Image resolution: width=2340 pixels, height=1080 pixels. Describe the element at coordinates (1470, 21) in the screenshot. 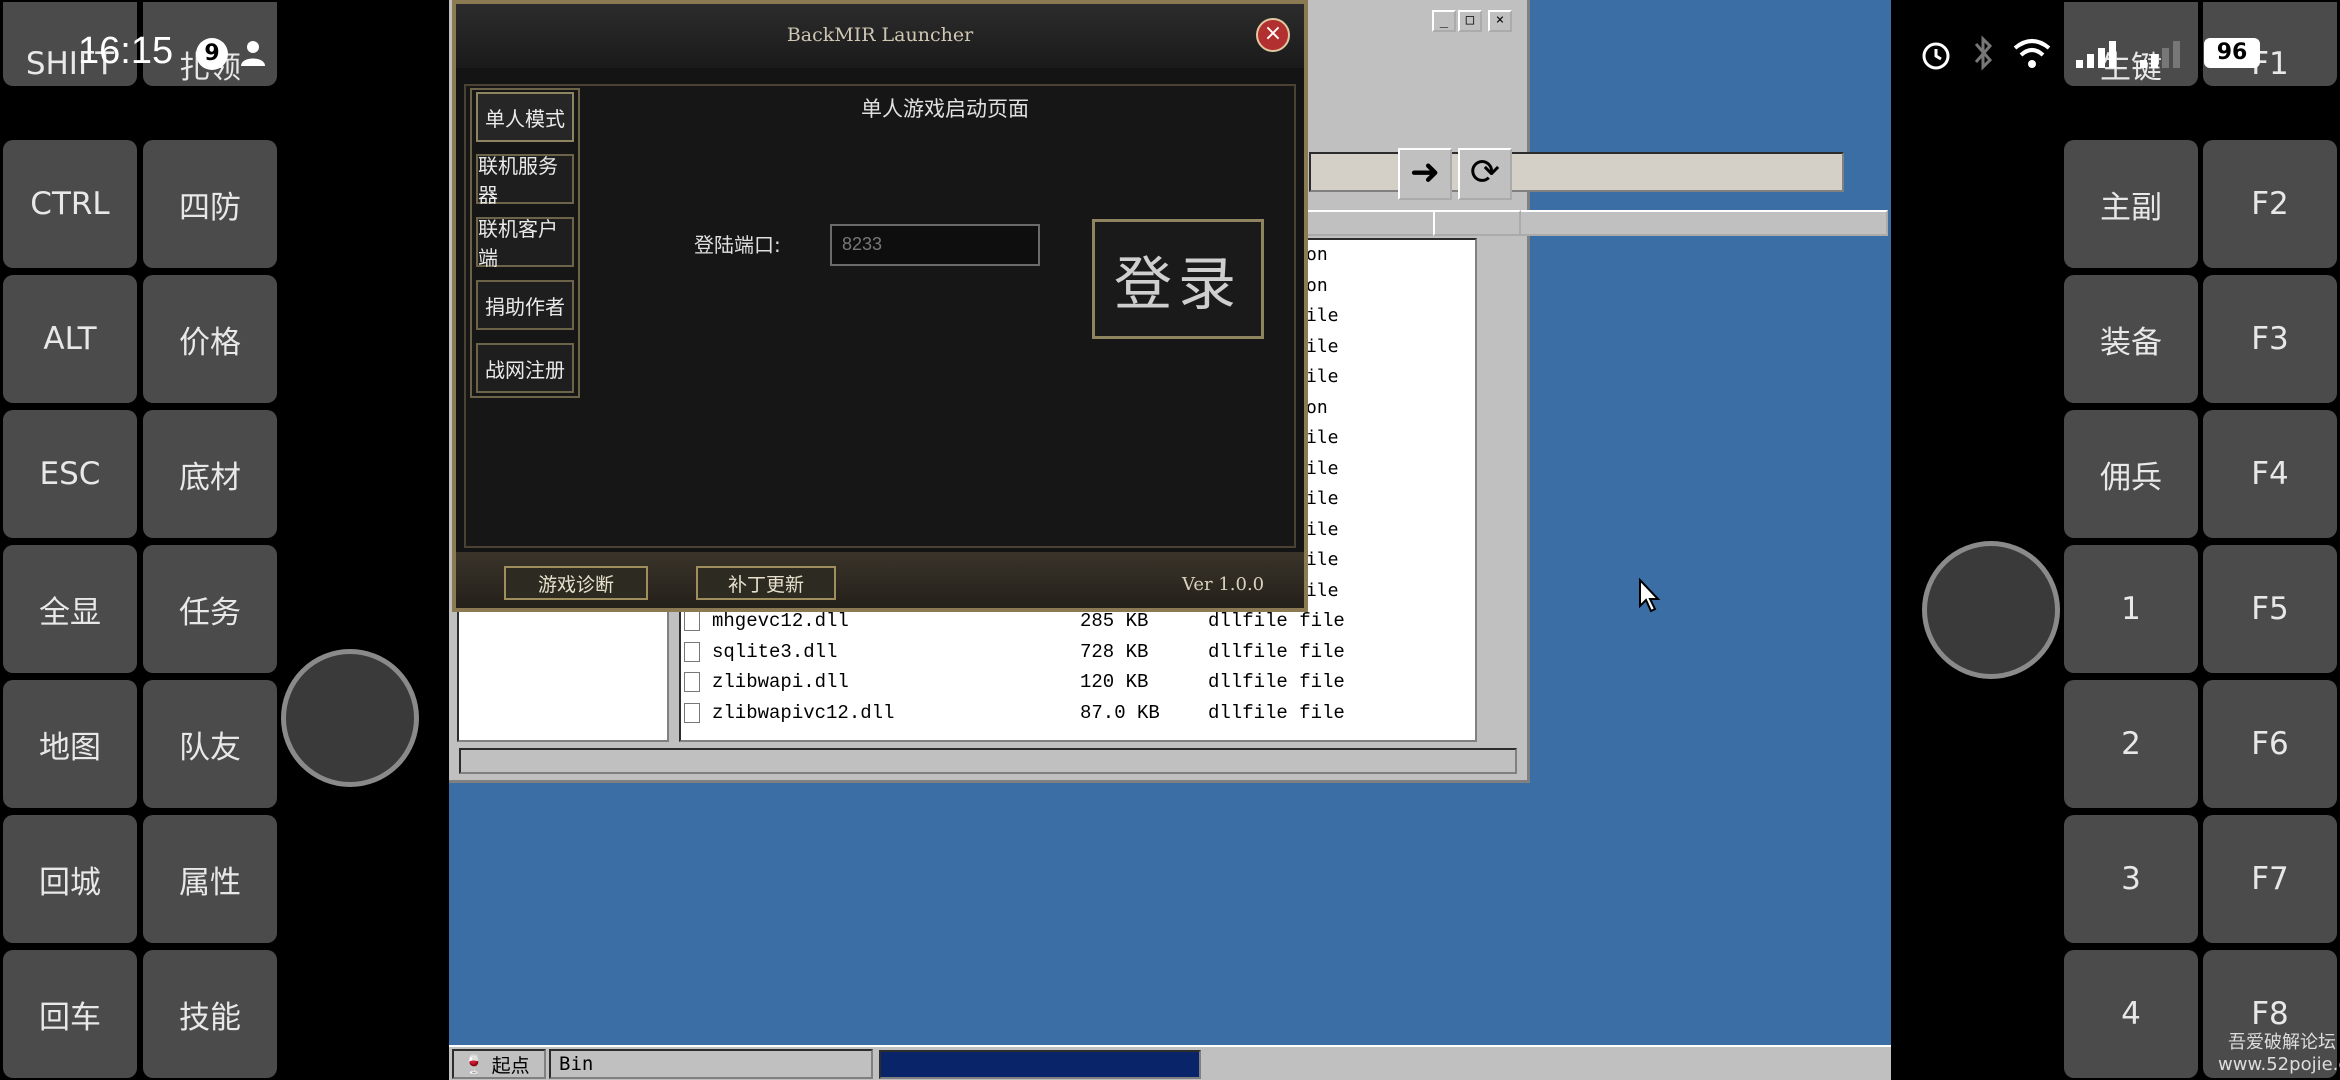

I see `maximize-icon: □` at that location.